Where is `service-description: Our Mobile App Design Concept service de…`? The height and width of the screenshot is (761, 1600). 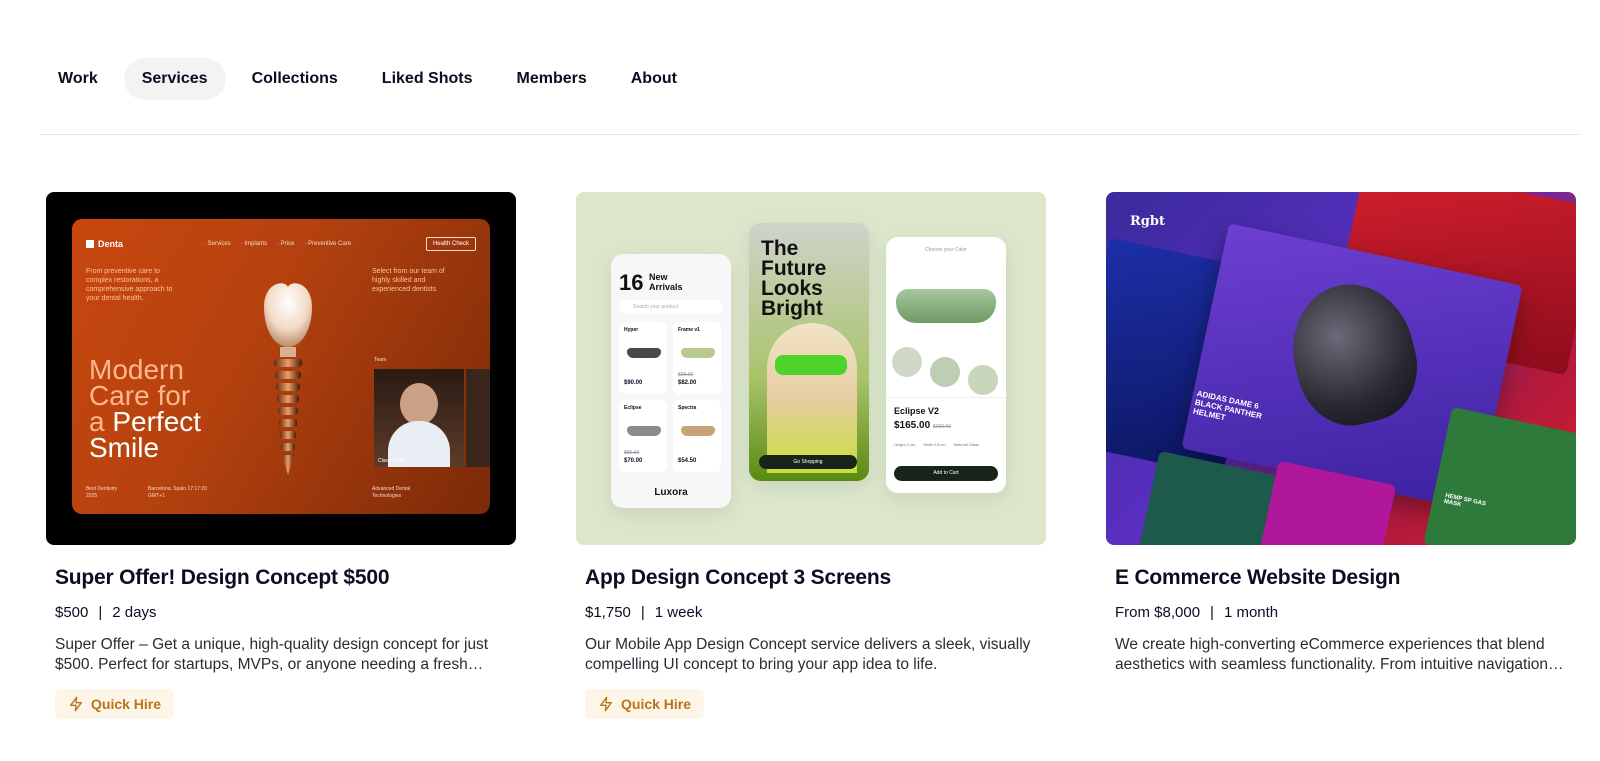 service-description: Our Mobile App Design Concept service de… is located at coordinates (808, 654).